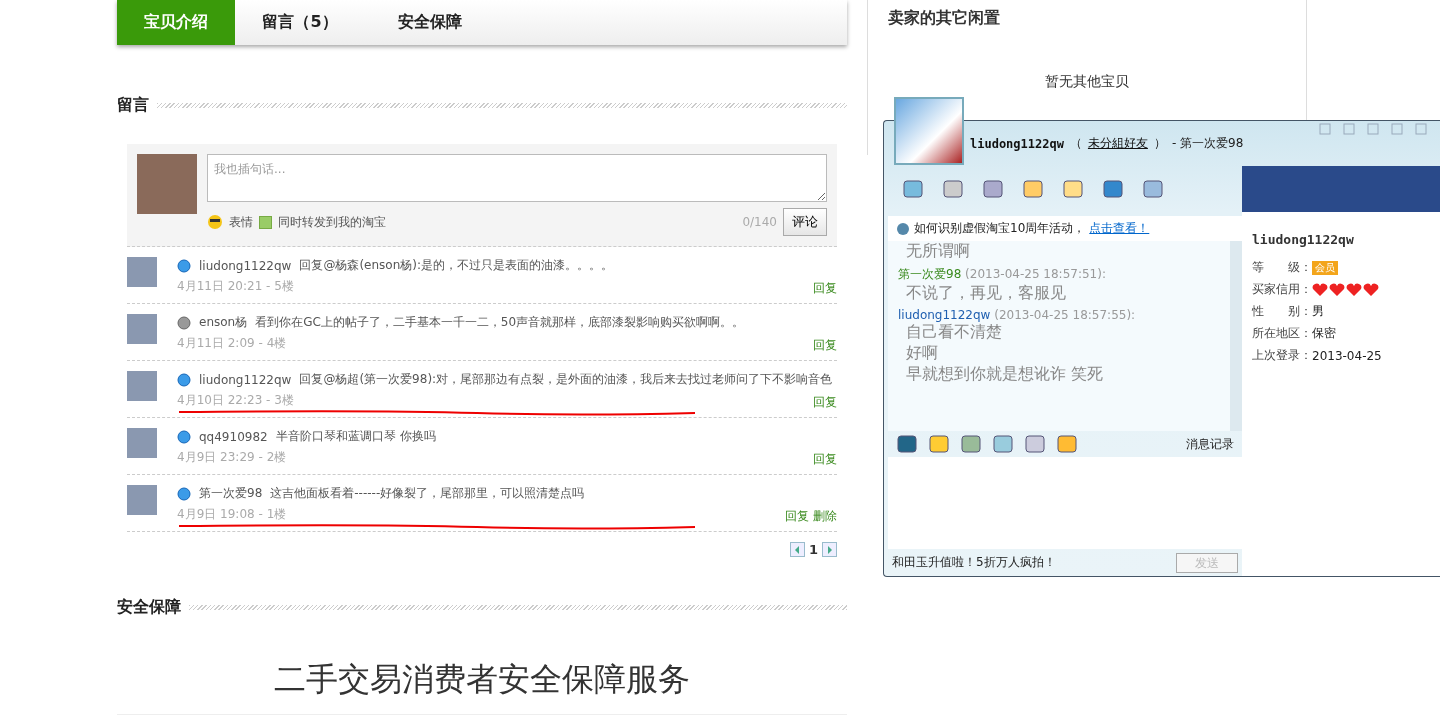 The width and height of the screenshot is (1440, 720). Describe the element at coordinates (1119, 228) in the screenshot. I see `notice-link: 点击查看！` at that location.